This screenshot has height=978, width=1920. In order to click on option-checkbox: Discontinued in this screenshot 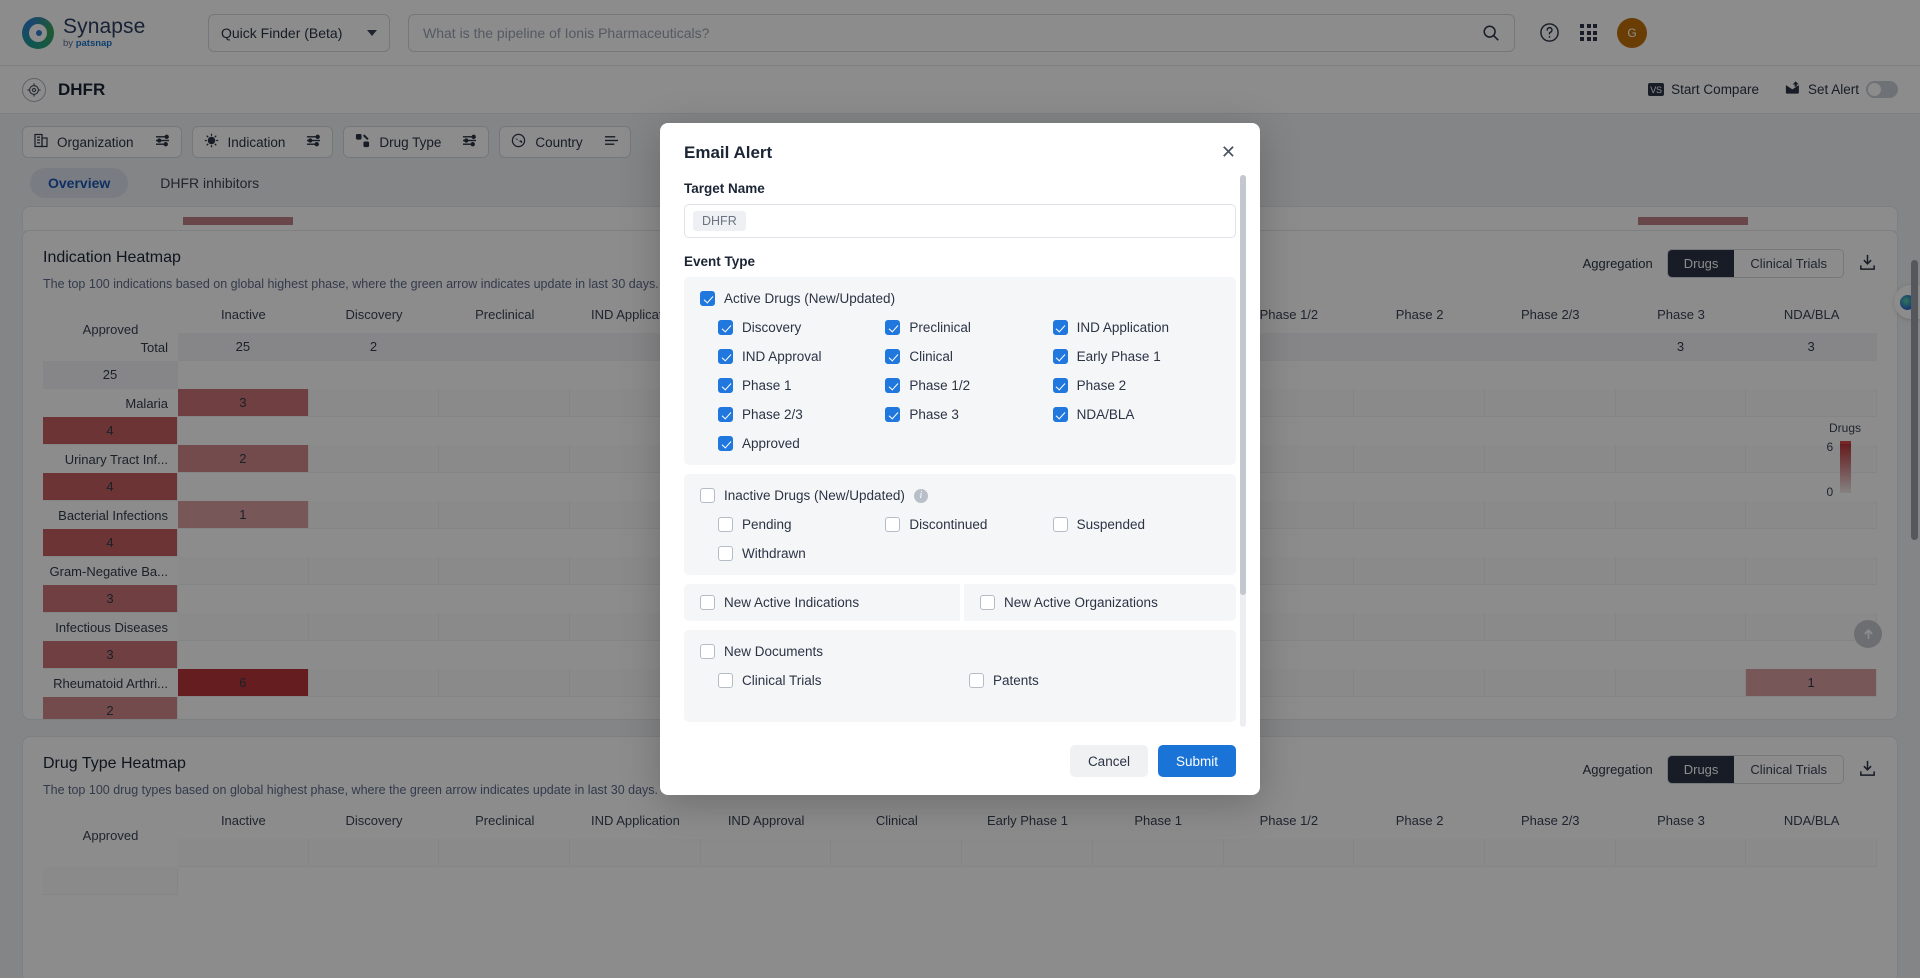, I will do `click(968, 524)`.